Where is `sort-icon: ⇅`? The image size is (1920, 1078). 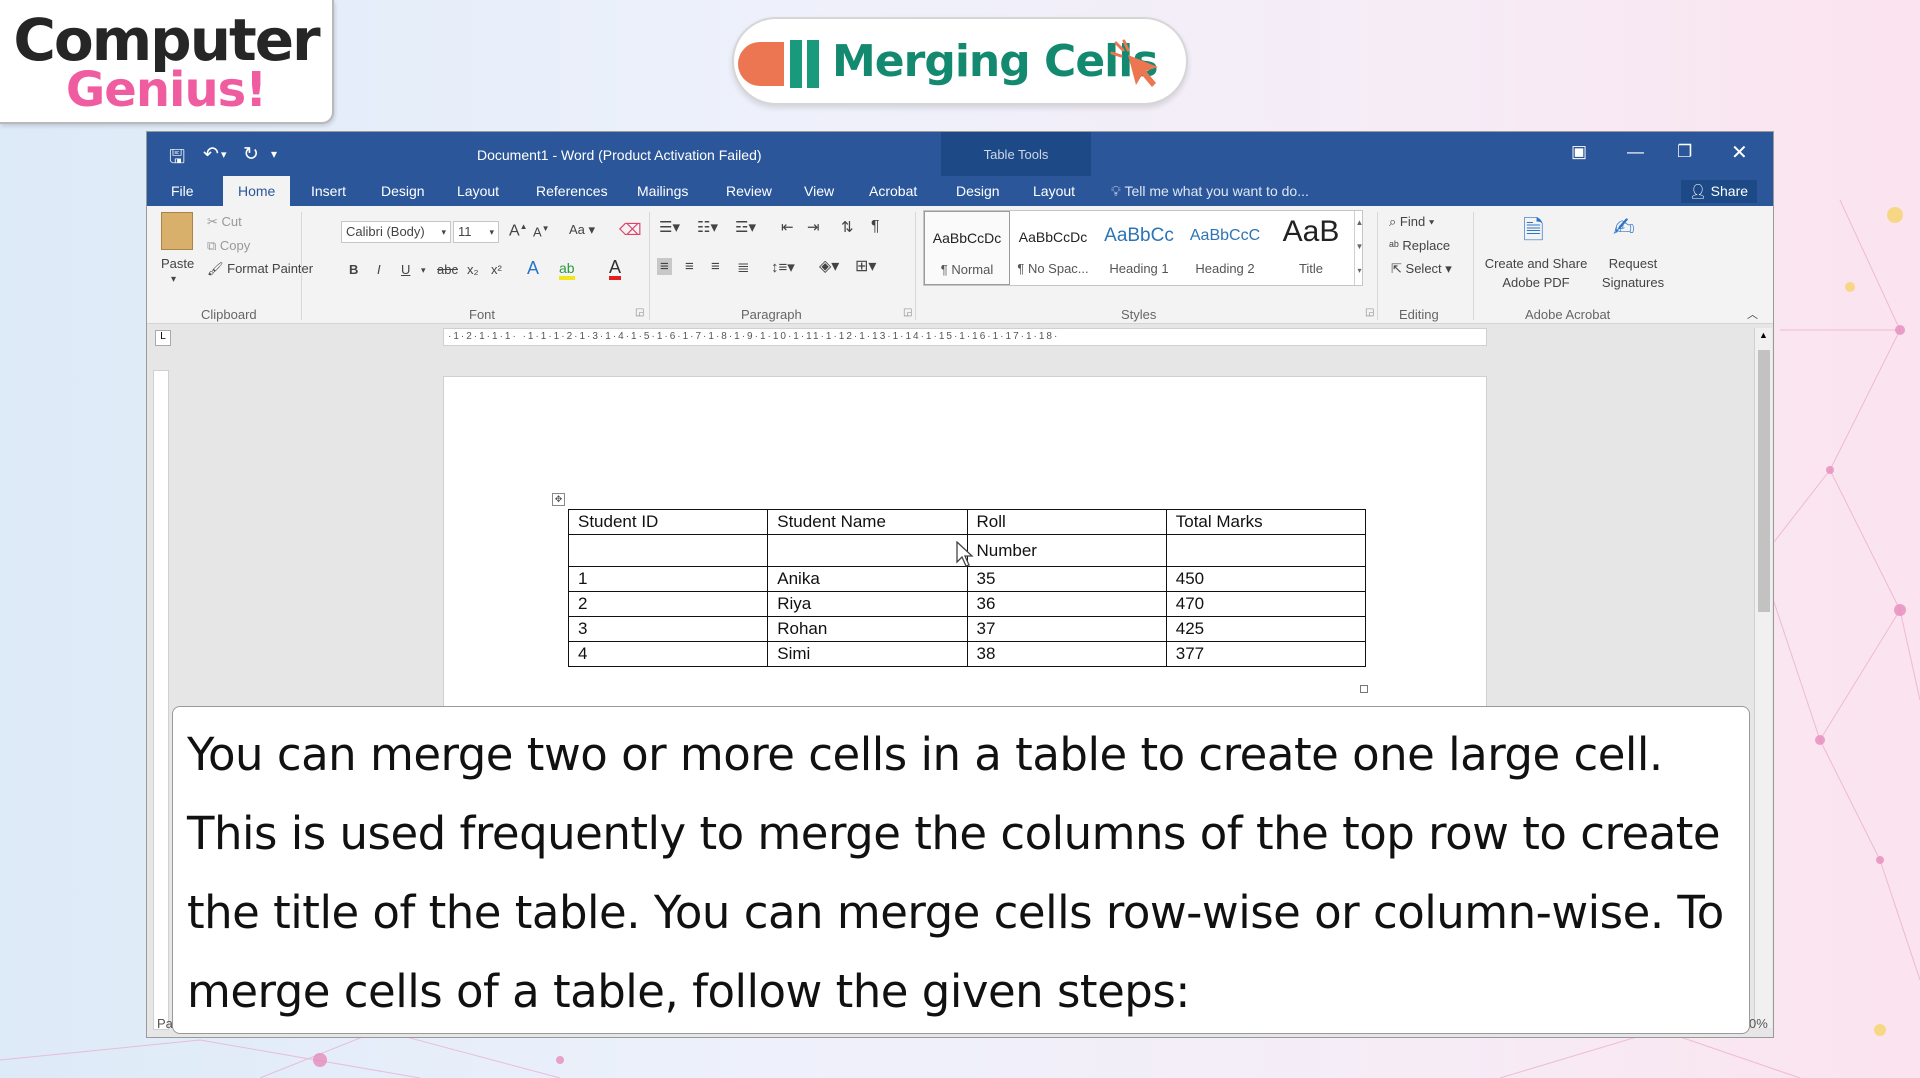
sort-icon: ⇅ is located at coordinates (847, 227).